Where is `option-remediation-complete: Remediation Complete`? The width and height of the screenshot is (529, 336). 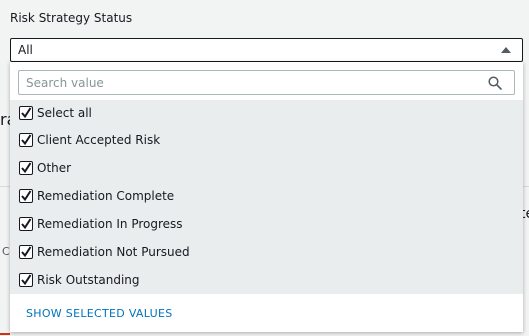
option-remediation-complete: Remediation Complete is located at coordinates (266, 196).